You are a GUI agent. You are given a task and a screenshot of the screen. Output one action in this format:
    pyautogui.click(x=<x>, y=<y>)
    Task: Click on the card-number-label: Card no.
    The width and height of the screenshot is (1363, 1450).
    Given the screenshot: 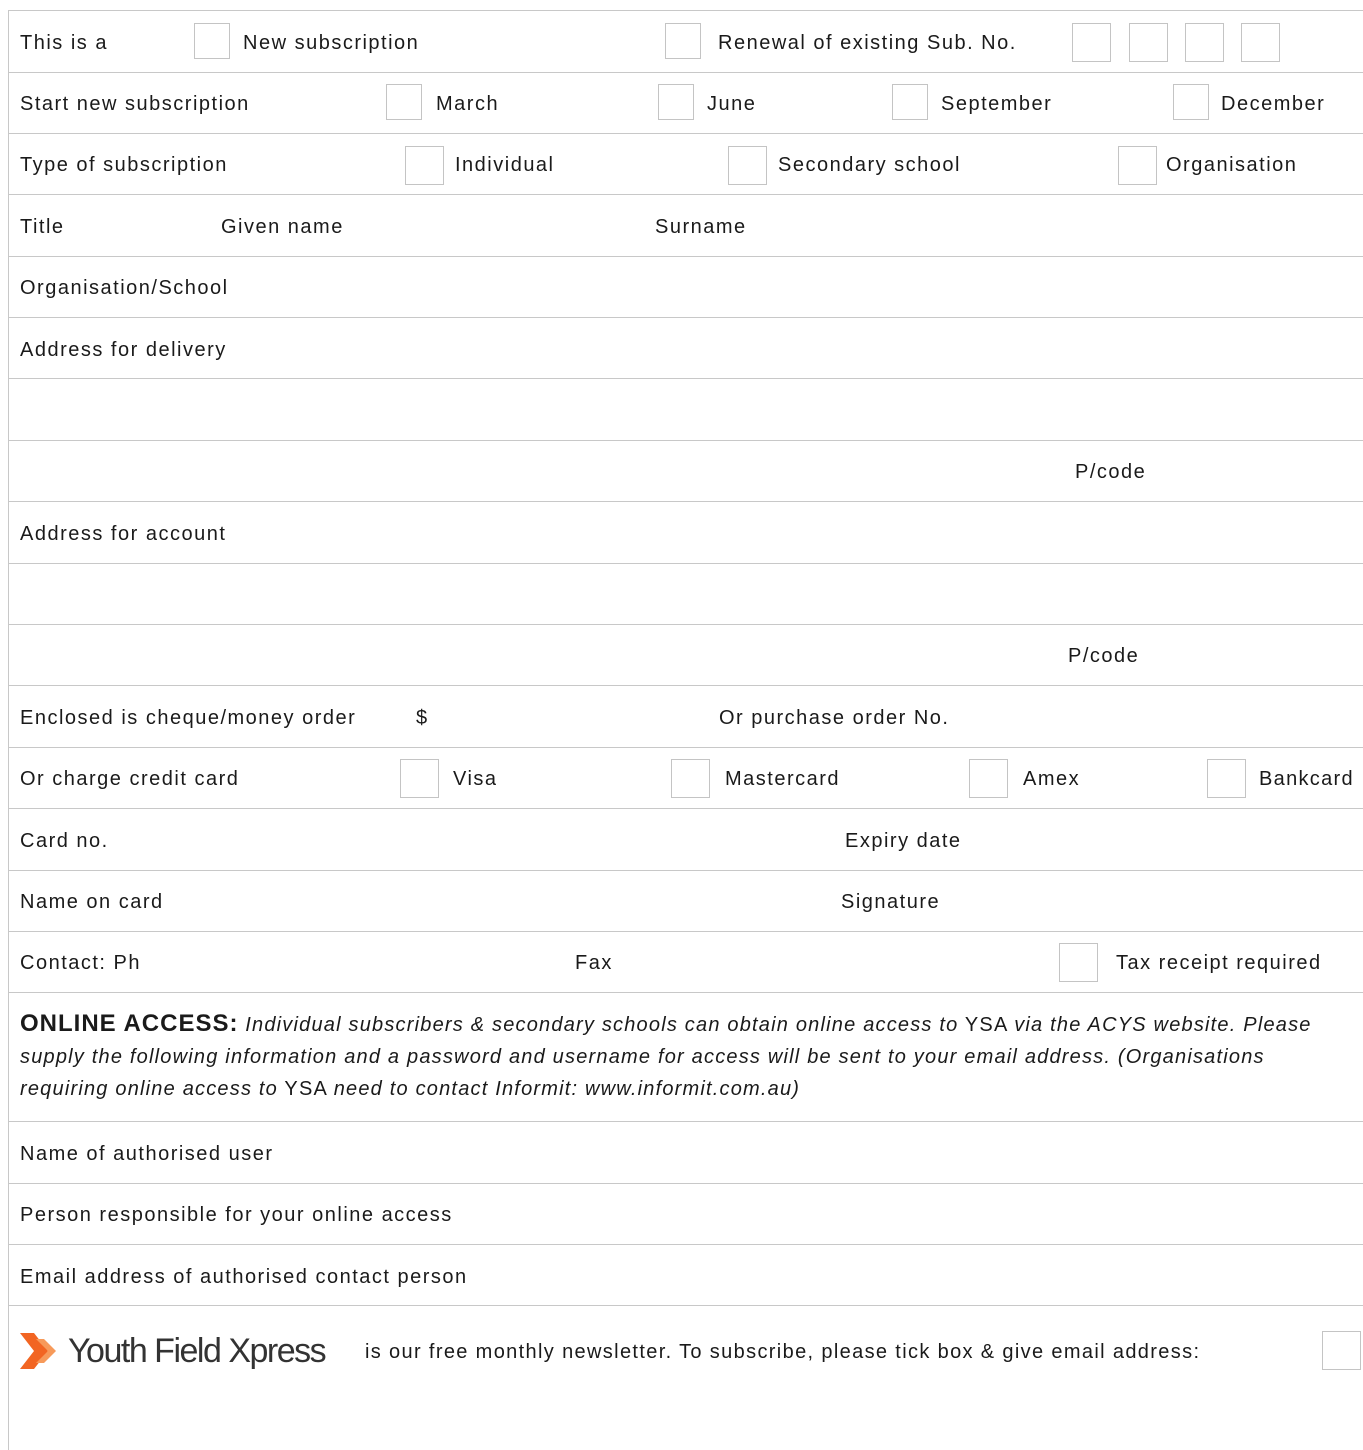 What is the action you would take?
    pyautogui.click(x=64, y=841)
    